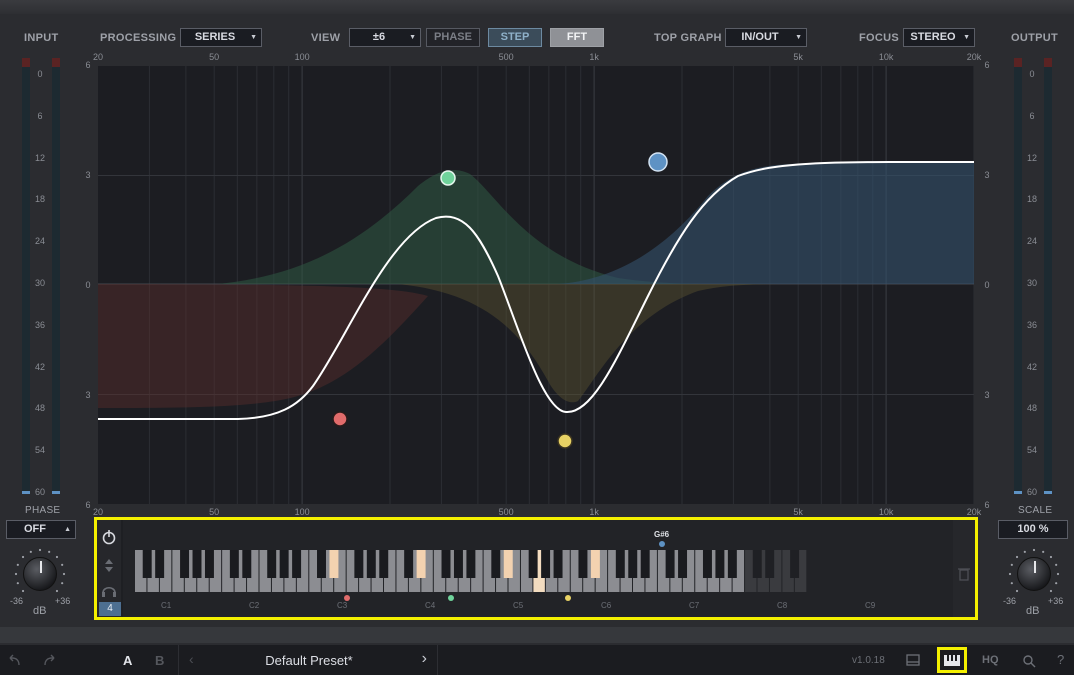  Describe the element at coordinates (952, 660) in the screenshot. I see `keyboard-toggle-button` at that location.